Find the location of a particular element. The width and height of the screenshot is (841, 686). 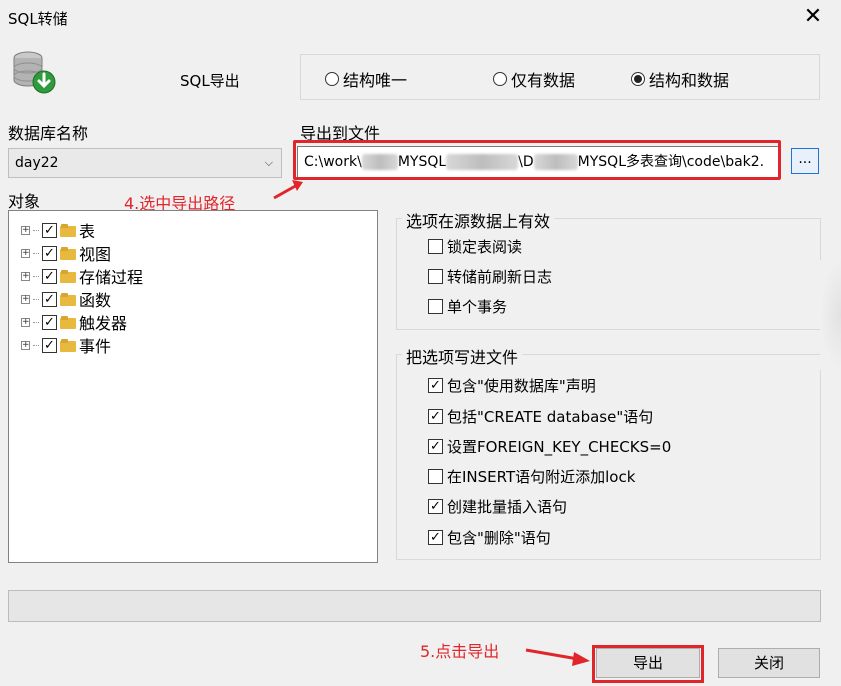

option-single-transaction: 单个事务 is located at coordinates (467, 306).